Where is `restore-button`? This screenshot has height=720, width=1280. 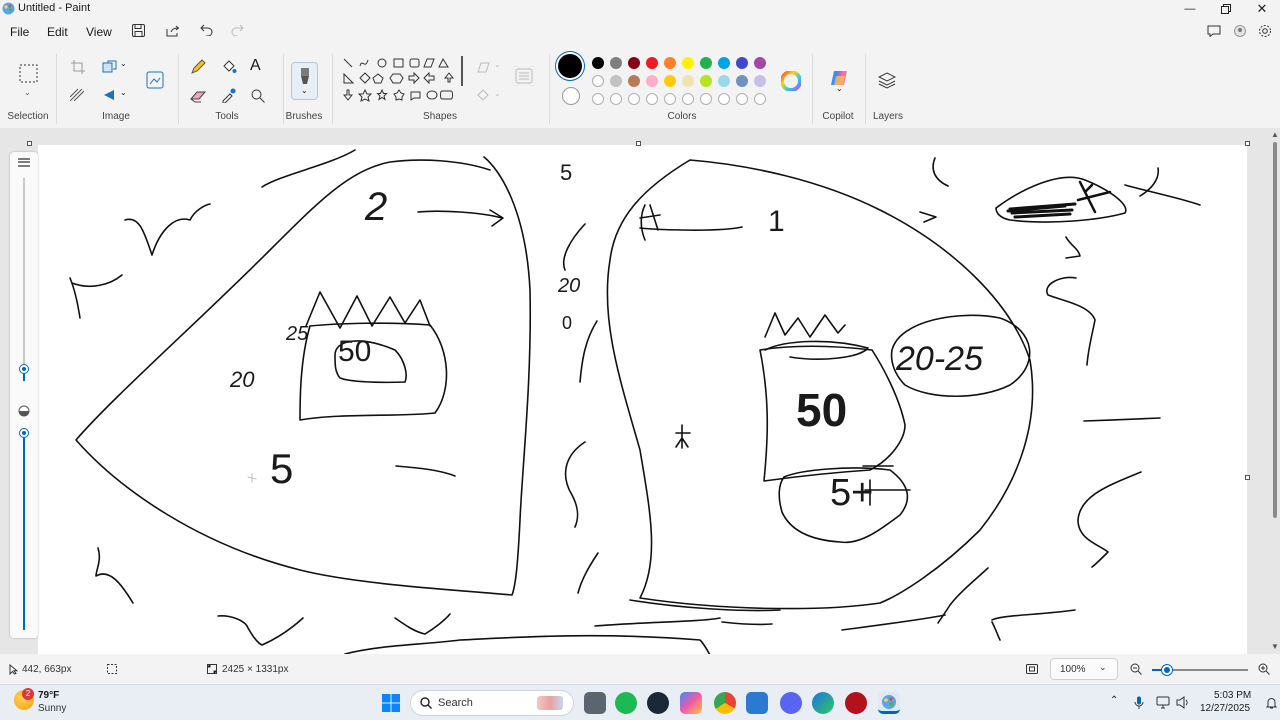
restore-button is located at coordinates (1226, 9).